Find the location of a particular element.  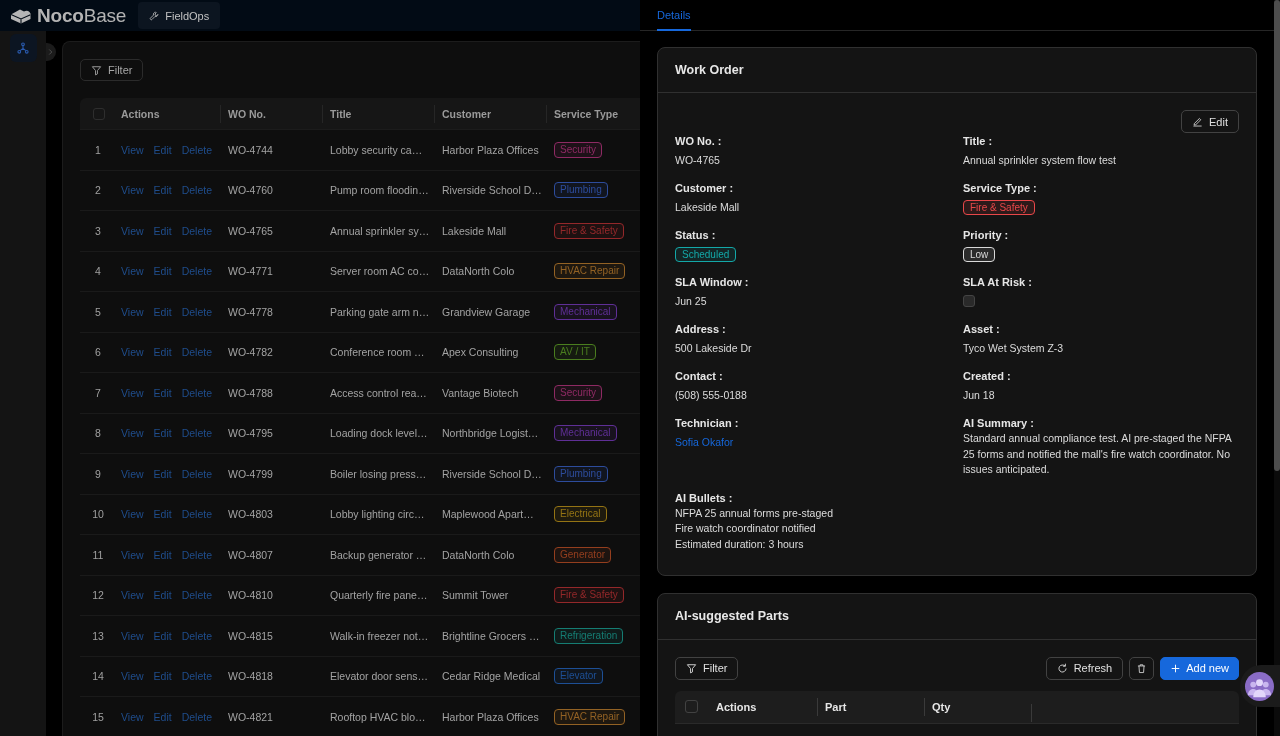

service-type-tag: Electrical is located at coordinates (580, 514).